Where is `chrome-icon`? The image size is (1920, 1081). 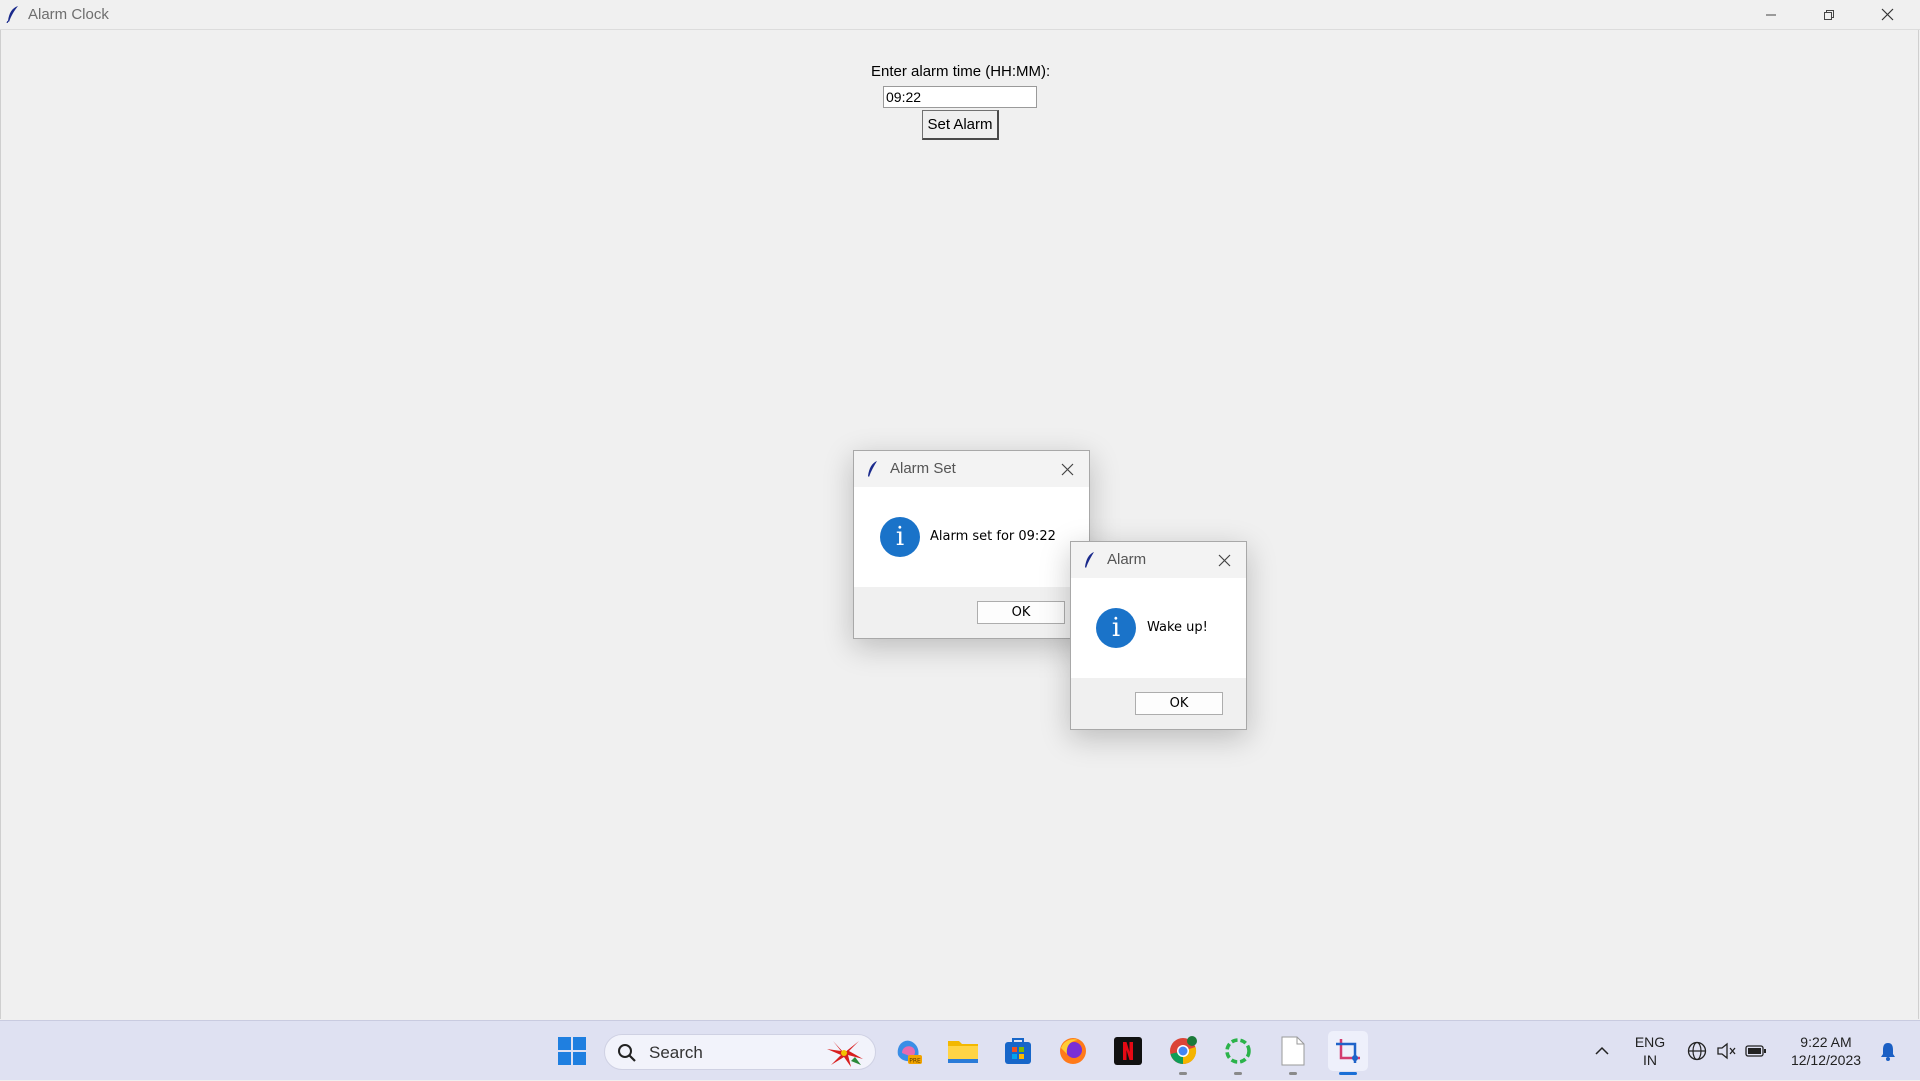 chrome-icon is located at coordinates (1183, 1050).